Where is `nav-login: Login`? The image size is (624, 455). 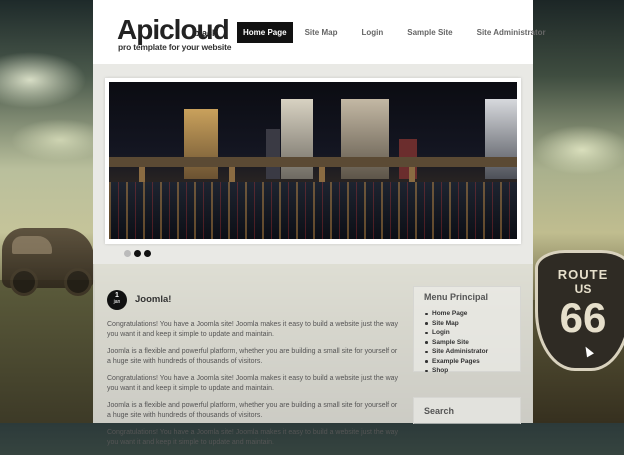
nav-login: Login is located at coordinates (372, 32).